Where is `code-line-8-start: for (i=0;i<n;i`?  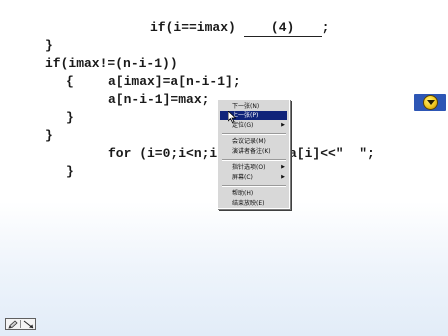
code-line-8-start: for (i=0;i<n;i is located at coordinates (163, 153).